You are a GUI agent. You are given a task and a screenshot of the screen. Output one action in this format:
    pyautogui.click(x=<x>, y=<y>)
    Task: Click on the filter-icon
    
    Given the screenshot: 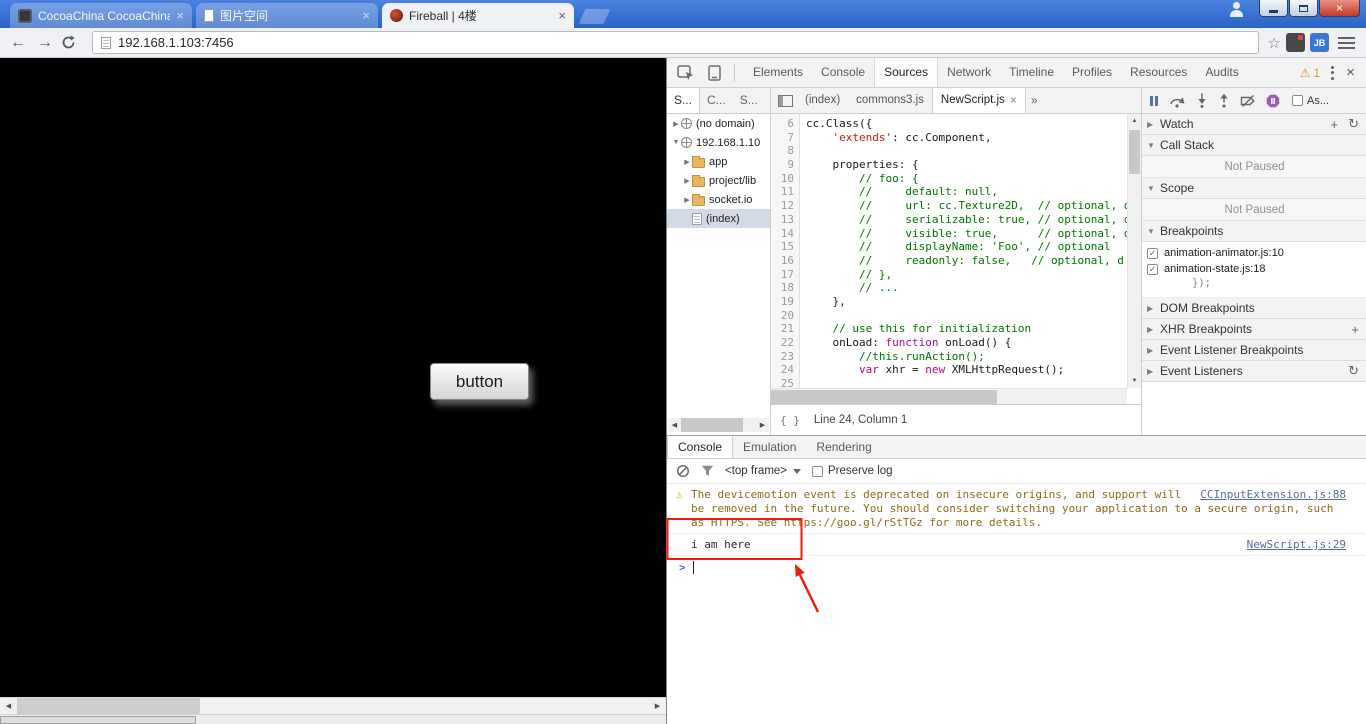 What is the action you would take?
    pyautogui.click(x=707, y=471)
    